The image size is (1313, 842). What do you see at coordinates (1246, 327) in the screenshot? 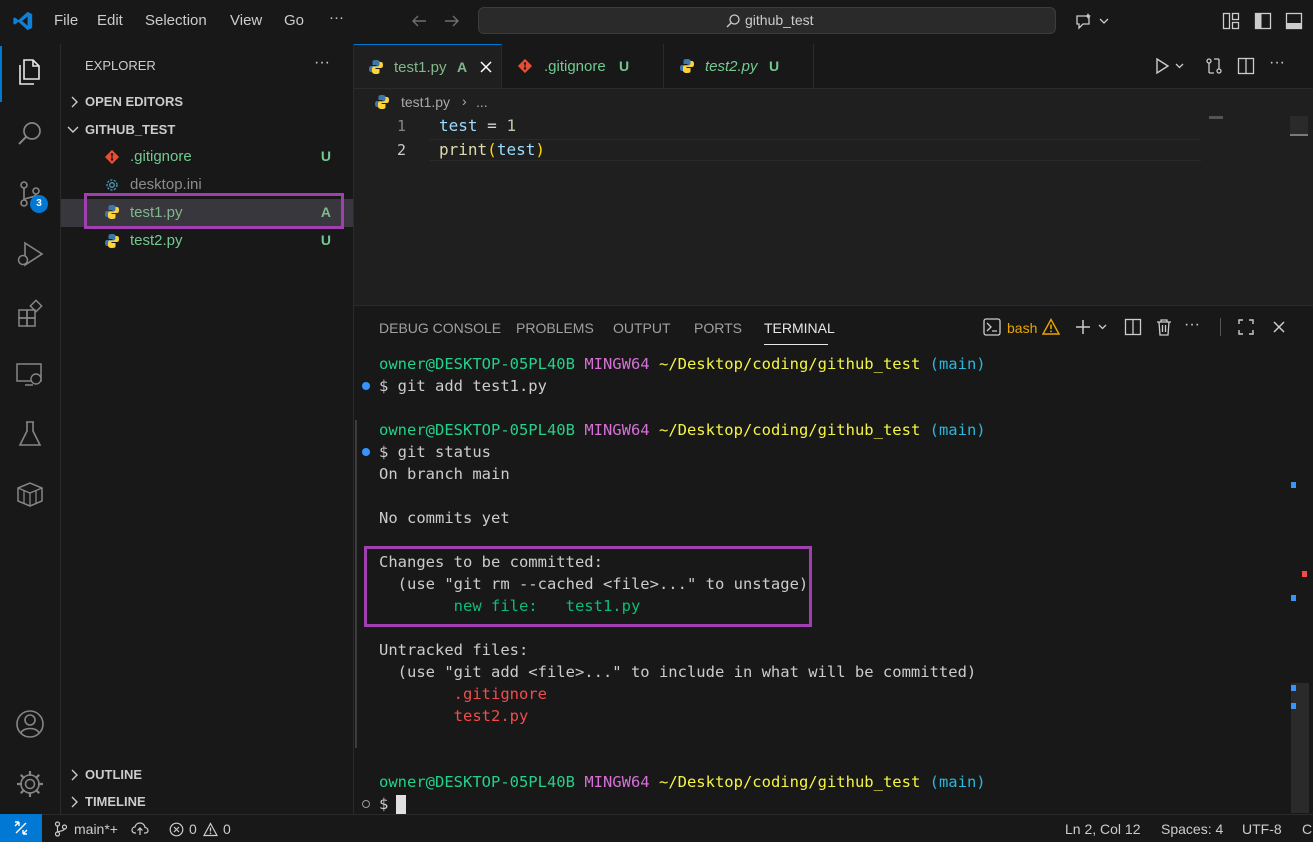
I see `maximize-panel-icon` at bounding box center [1246, 327].